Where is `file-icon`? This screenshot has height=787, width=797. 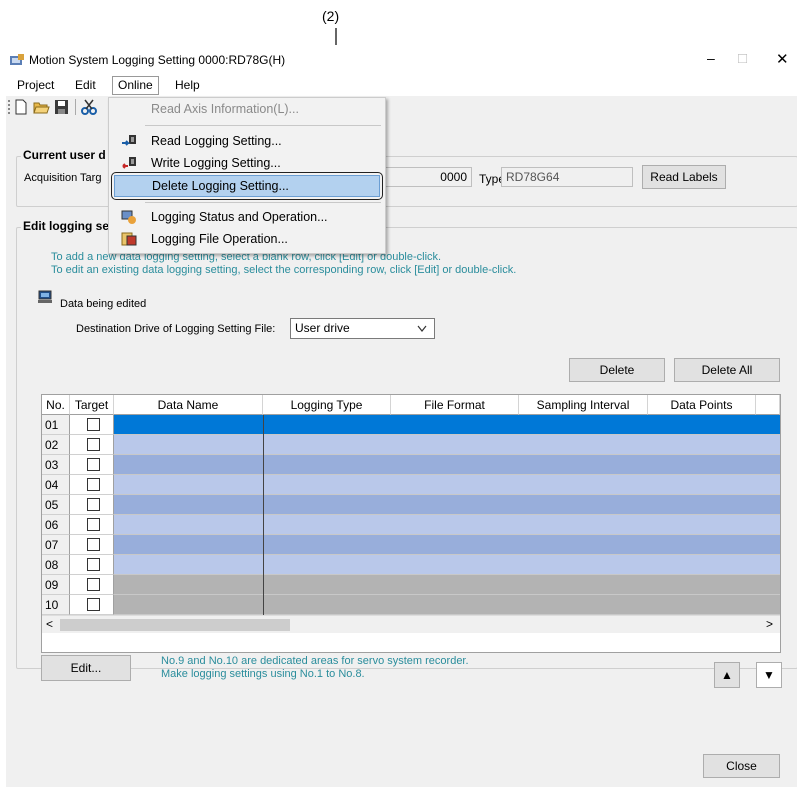
file-icon is located at coordinates (129, 239).